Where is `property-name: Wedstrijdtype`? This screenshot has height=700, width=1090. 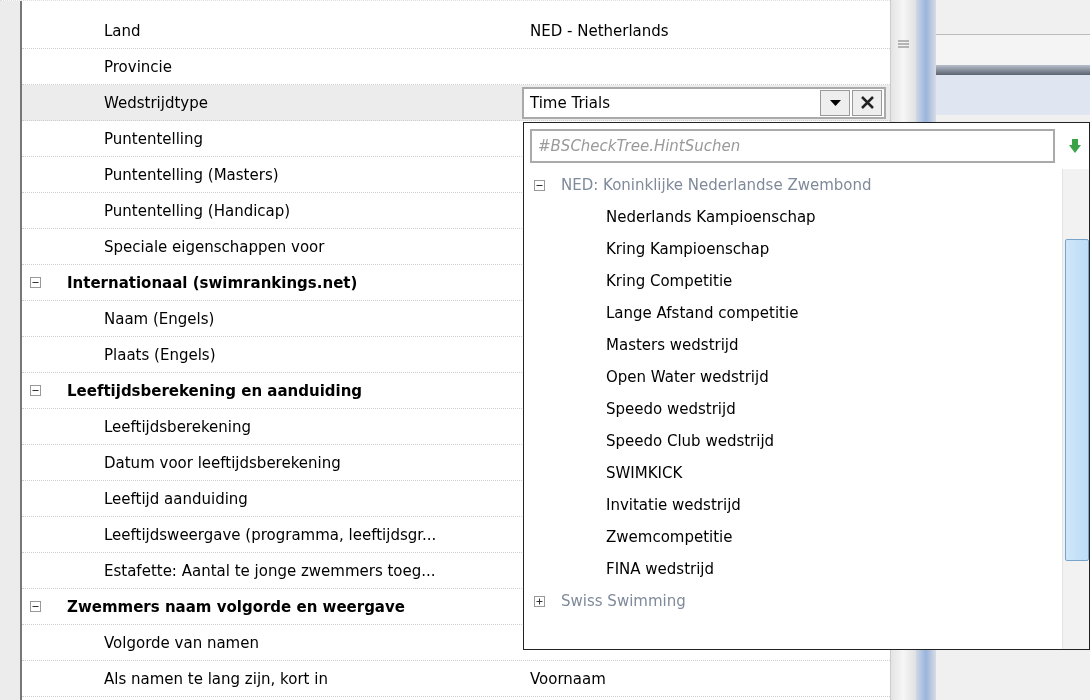
property-name: Wedstrijdtype is located at coordinates (156, 102).